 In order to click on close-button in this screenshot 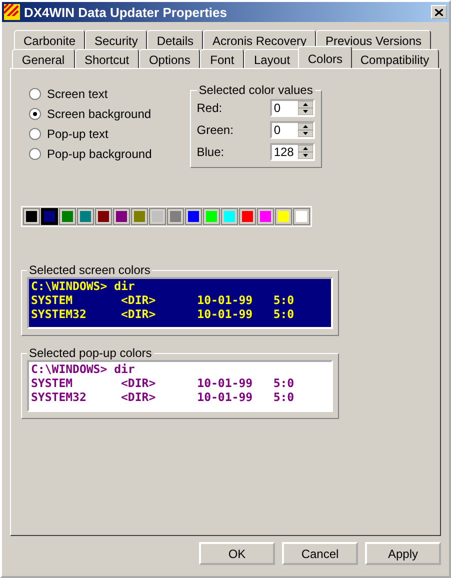, I will do `click(439, 12)`.